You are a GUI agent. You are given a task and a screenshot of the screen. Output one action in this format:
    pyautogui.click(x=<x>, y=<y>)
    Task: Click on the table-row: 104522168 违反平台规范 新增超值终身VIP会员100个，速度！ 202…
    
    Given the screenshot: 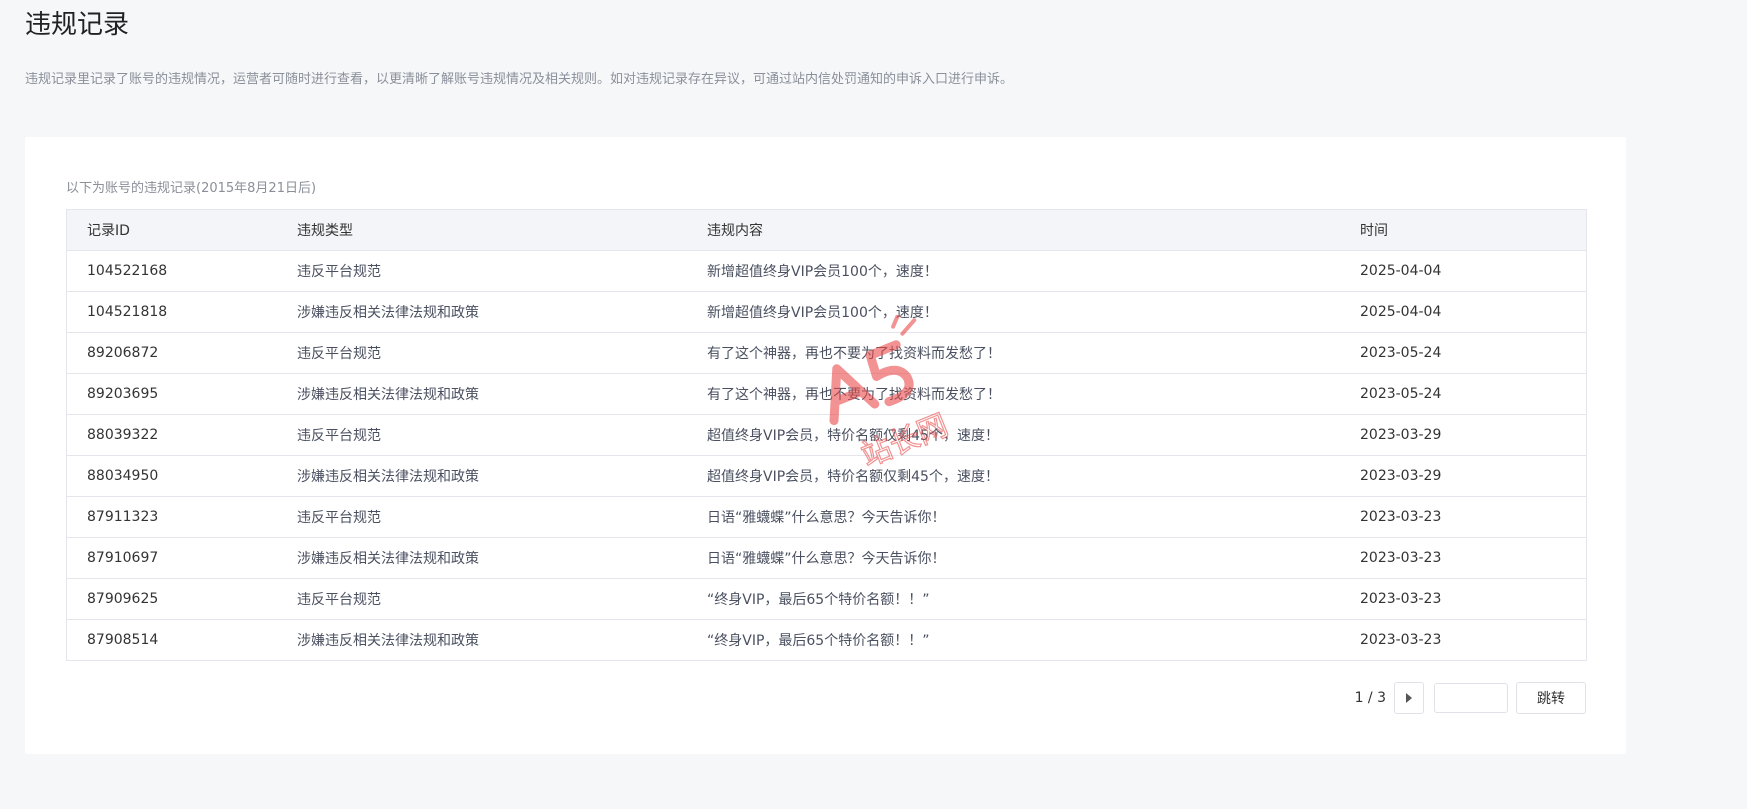 What is the action you would take?
    pyautogui.click(x=826, y=271)
    